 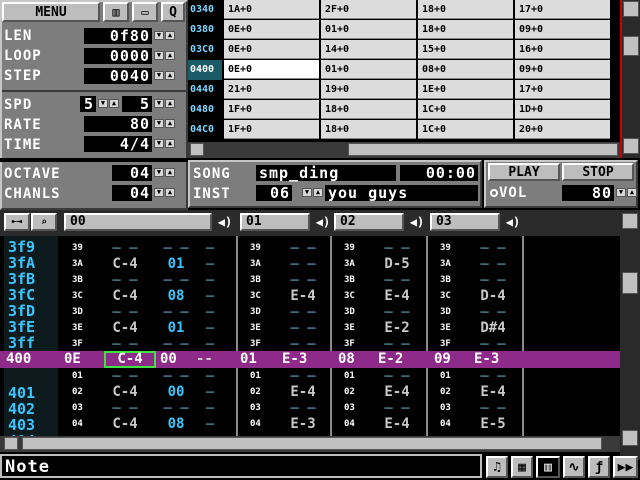 I want to click on waveform-view-button: ▥, so click(x=116, y=12).